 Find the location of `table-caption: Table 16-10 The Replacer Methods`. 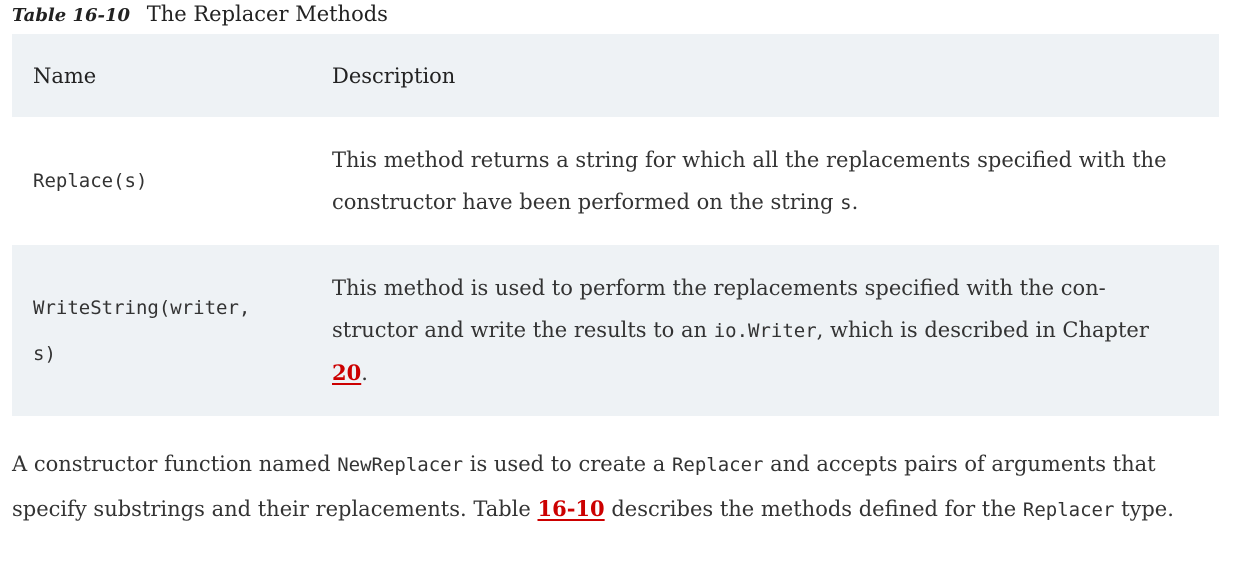

table-caption: Table 16-10 The Replacer Methods is located at coordinates (200, 14).